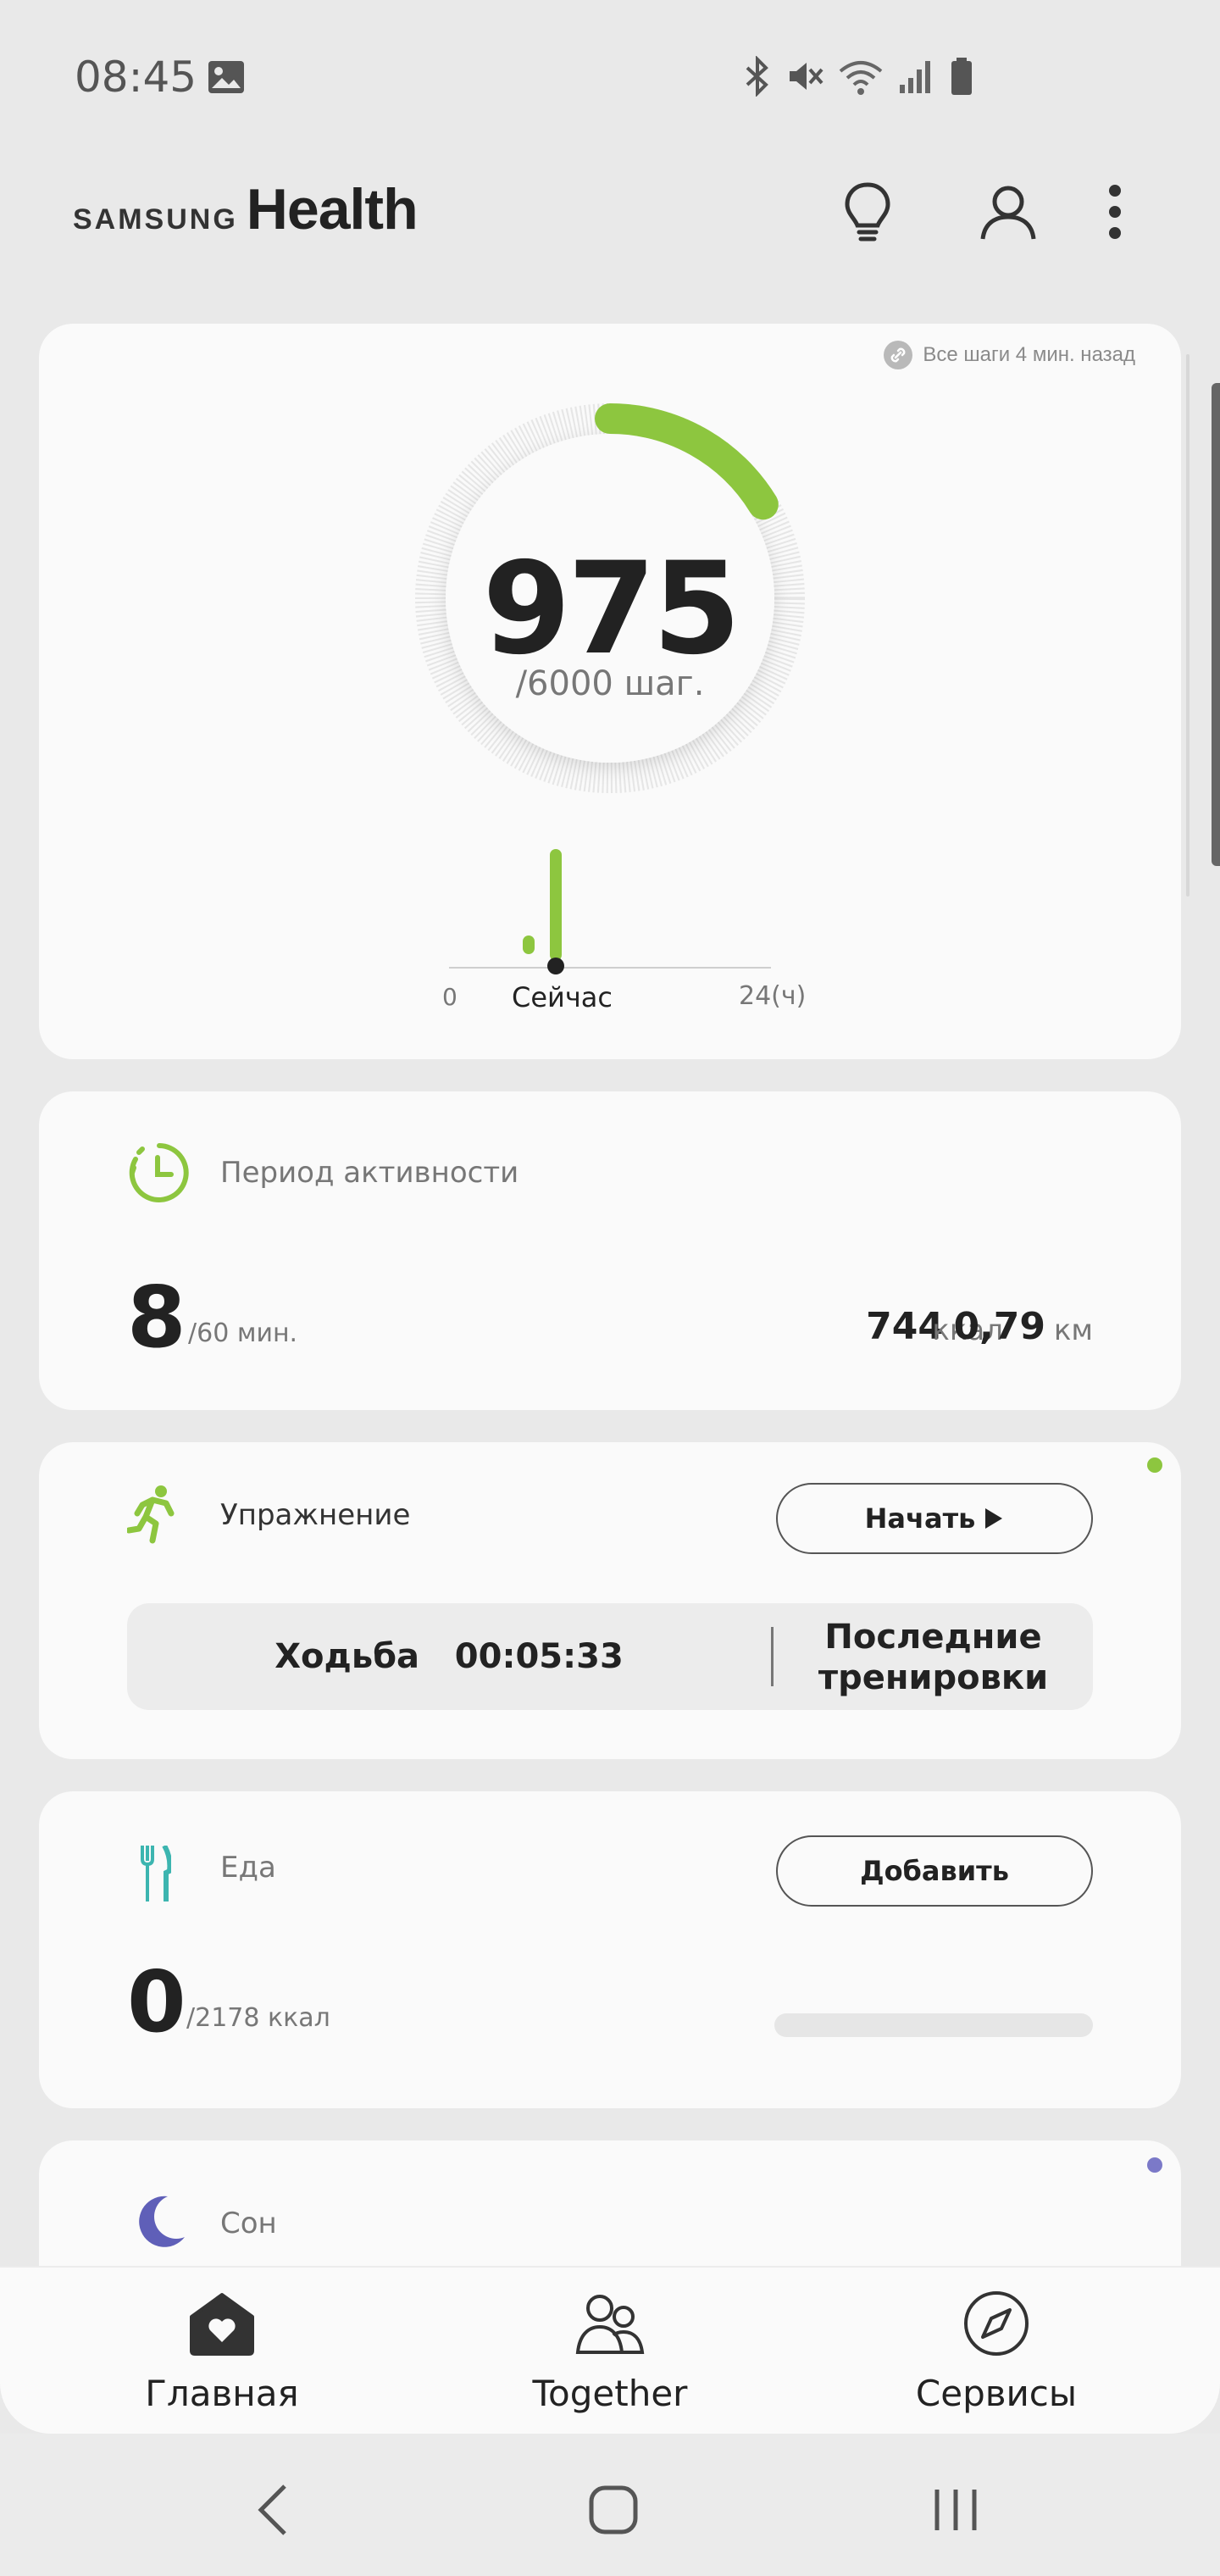  Describe the element at coordinates (227, 78) in the screenshot. I see `gallery-notification-icon` at that location.